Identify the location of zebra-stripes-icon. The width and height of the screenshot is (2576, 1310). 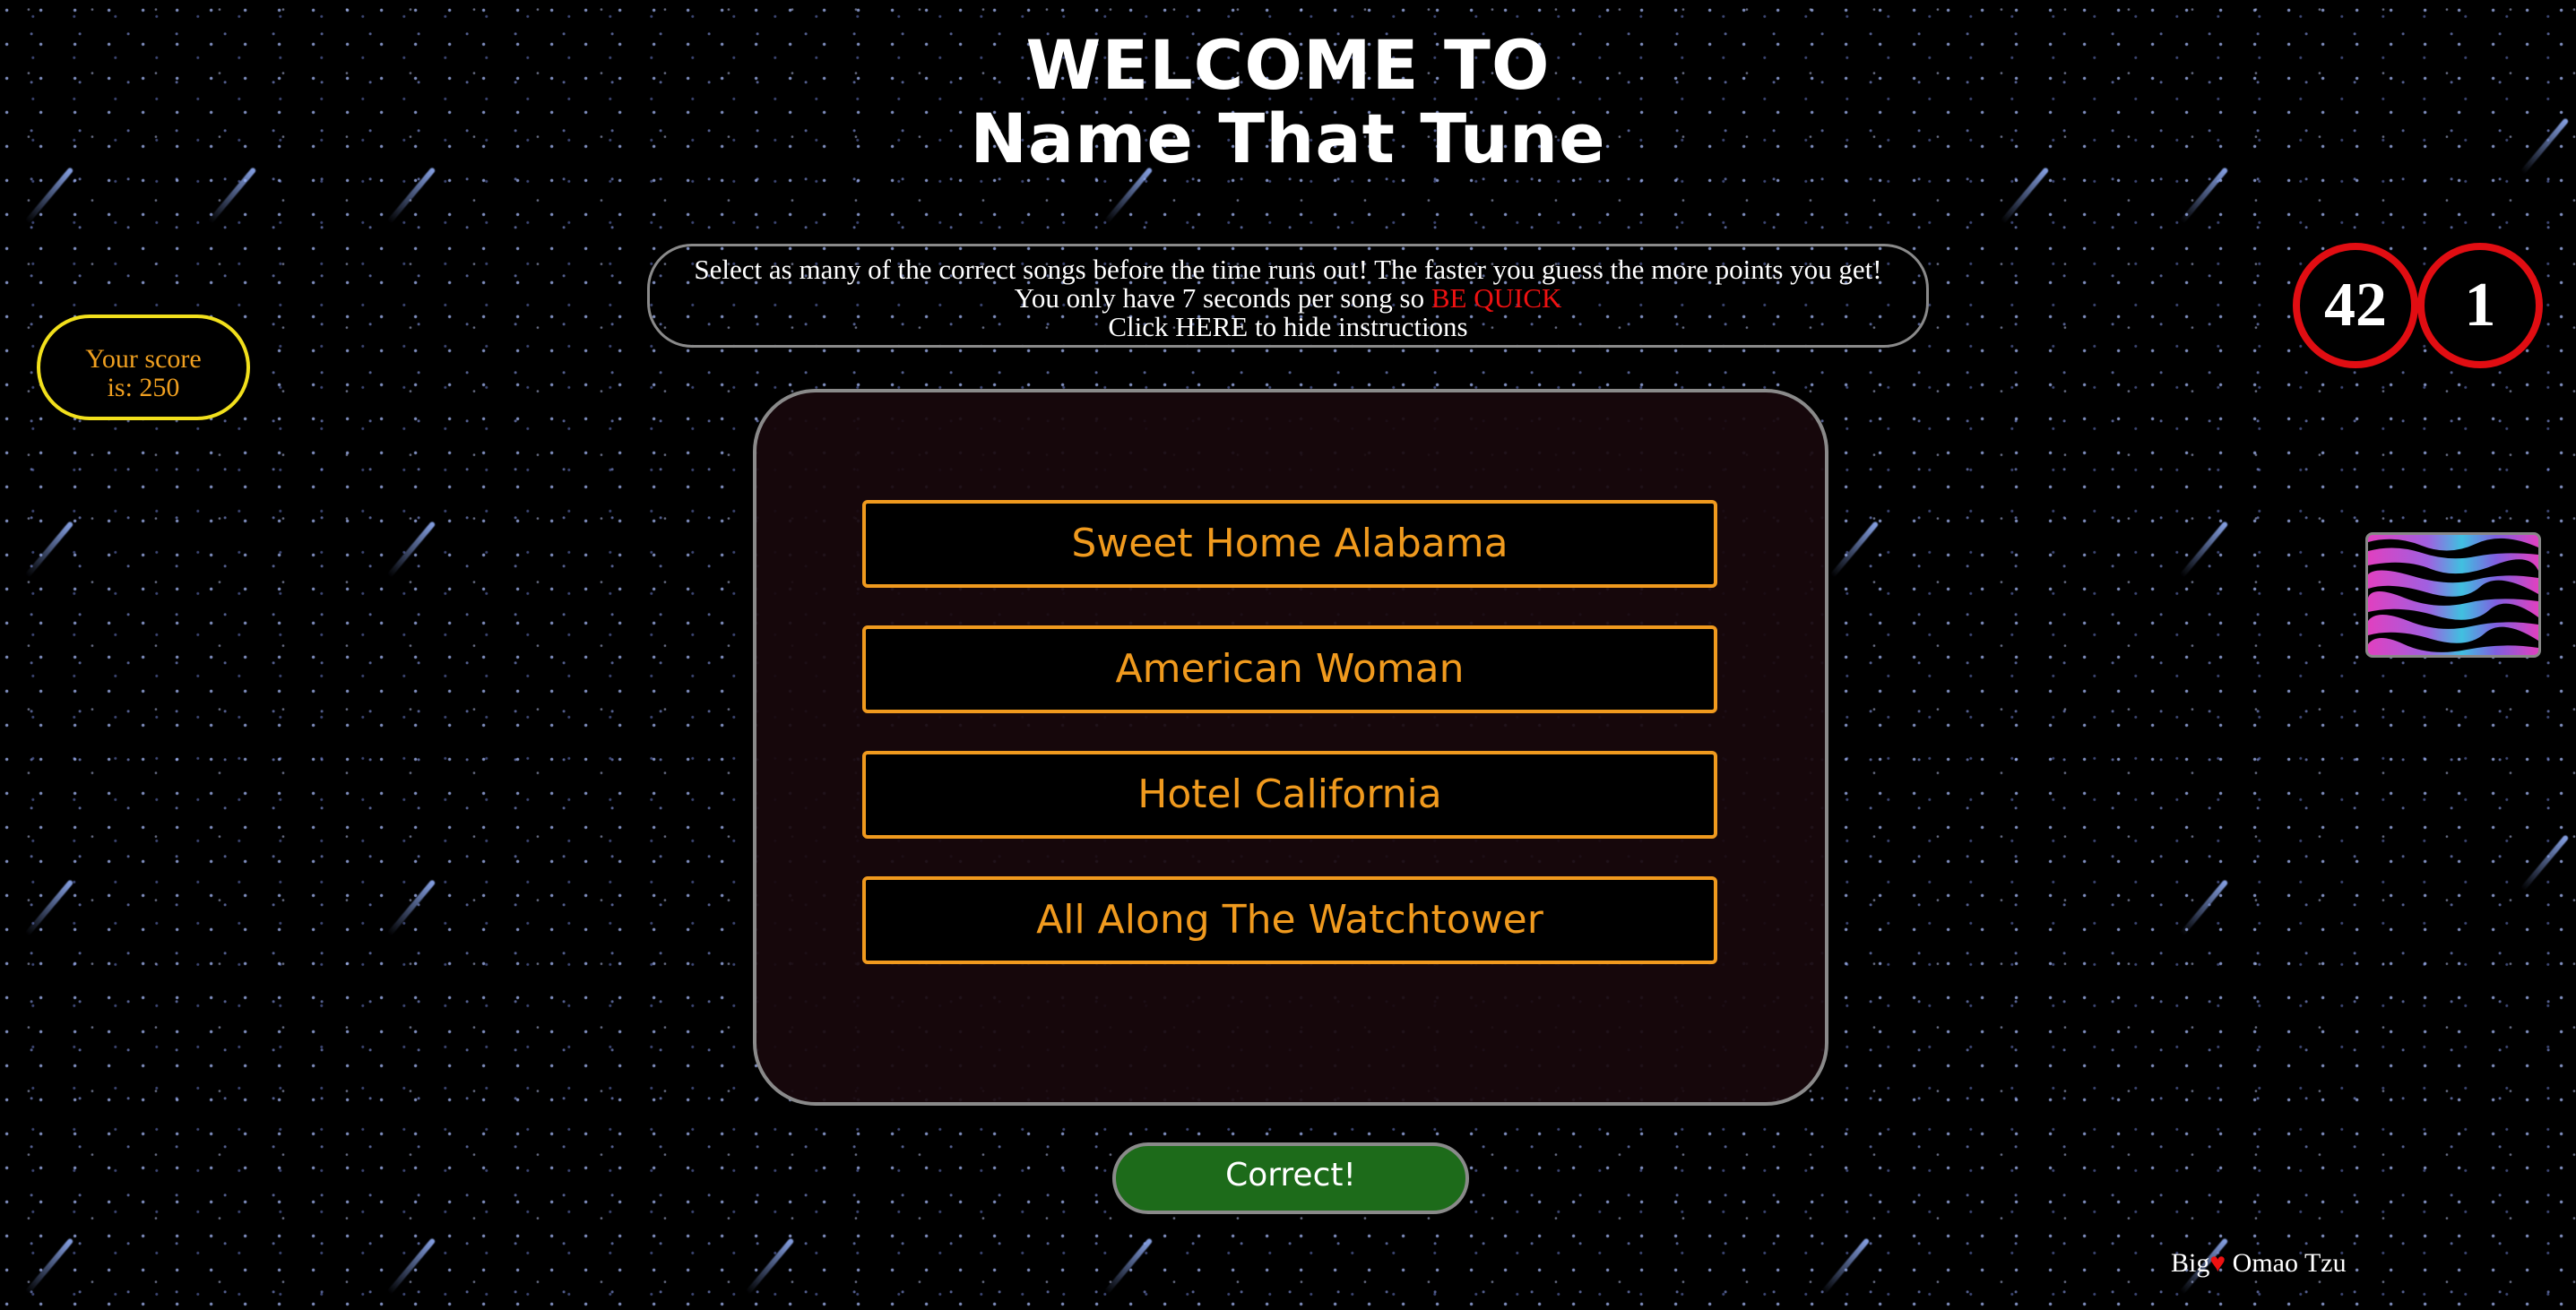
(2453, 595).